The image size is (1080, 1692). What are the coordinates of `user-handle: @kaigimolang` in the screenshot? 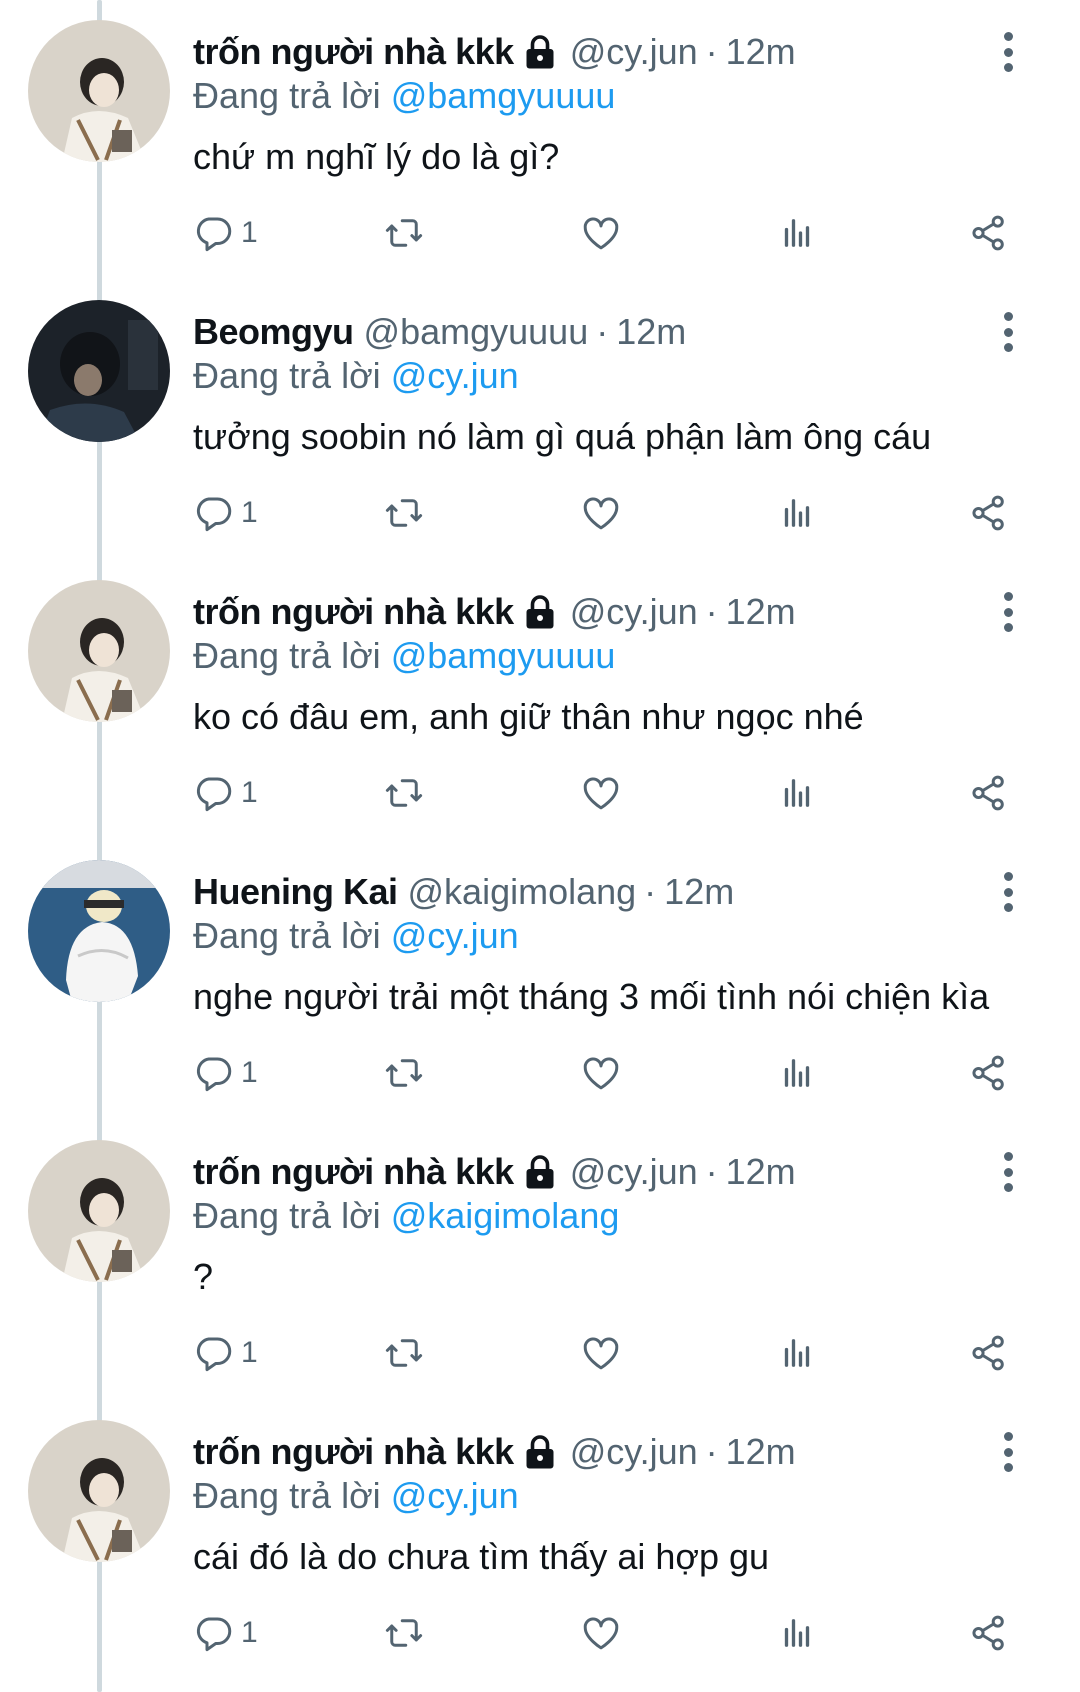 It's located at (522, 892).